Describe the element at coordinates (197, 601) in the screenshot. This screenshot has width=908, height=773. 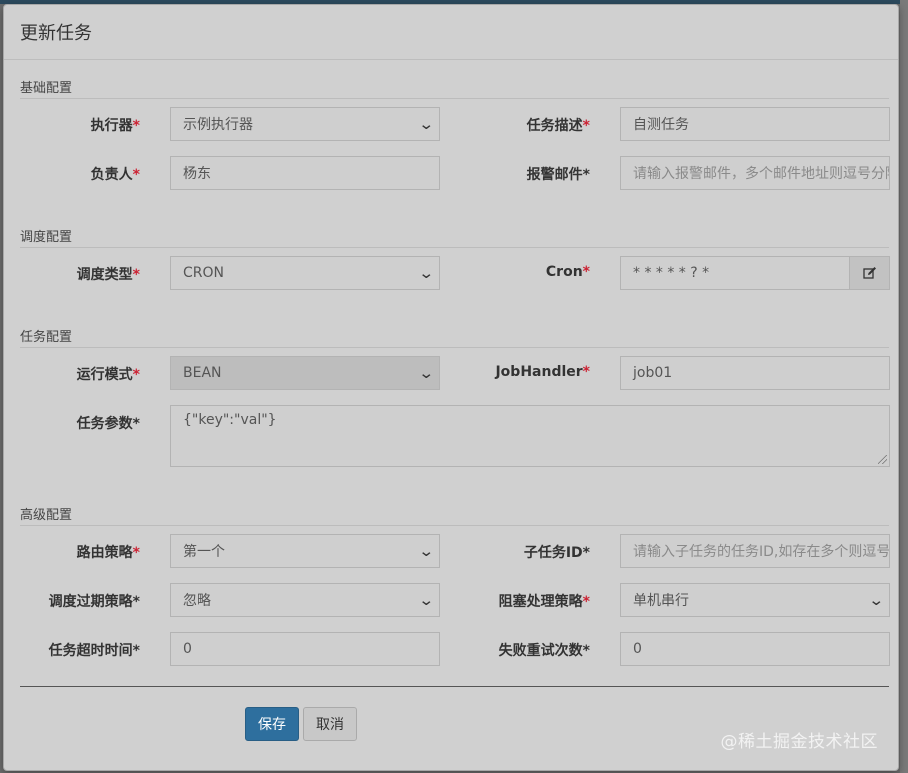
I see `misfire-strategy-value: 忽略` at that location.